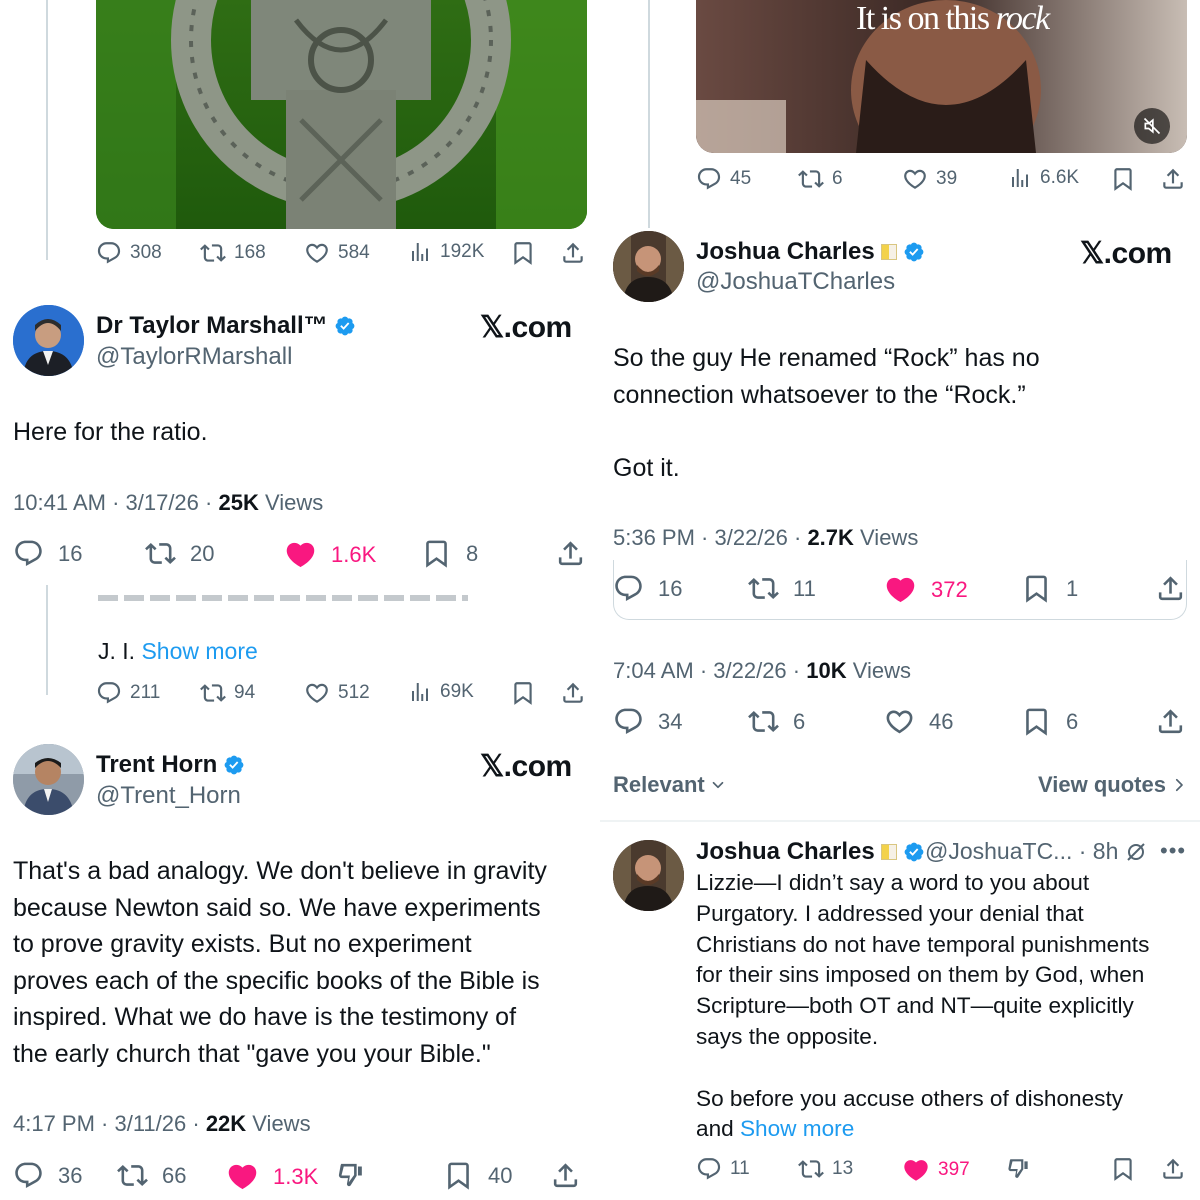 The image size is (1200, 1200). Describe the element at coordinates (1136, 854) in the screenshot. I see `grok-icon` at that location.